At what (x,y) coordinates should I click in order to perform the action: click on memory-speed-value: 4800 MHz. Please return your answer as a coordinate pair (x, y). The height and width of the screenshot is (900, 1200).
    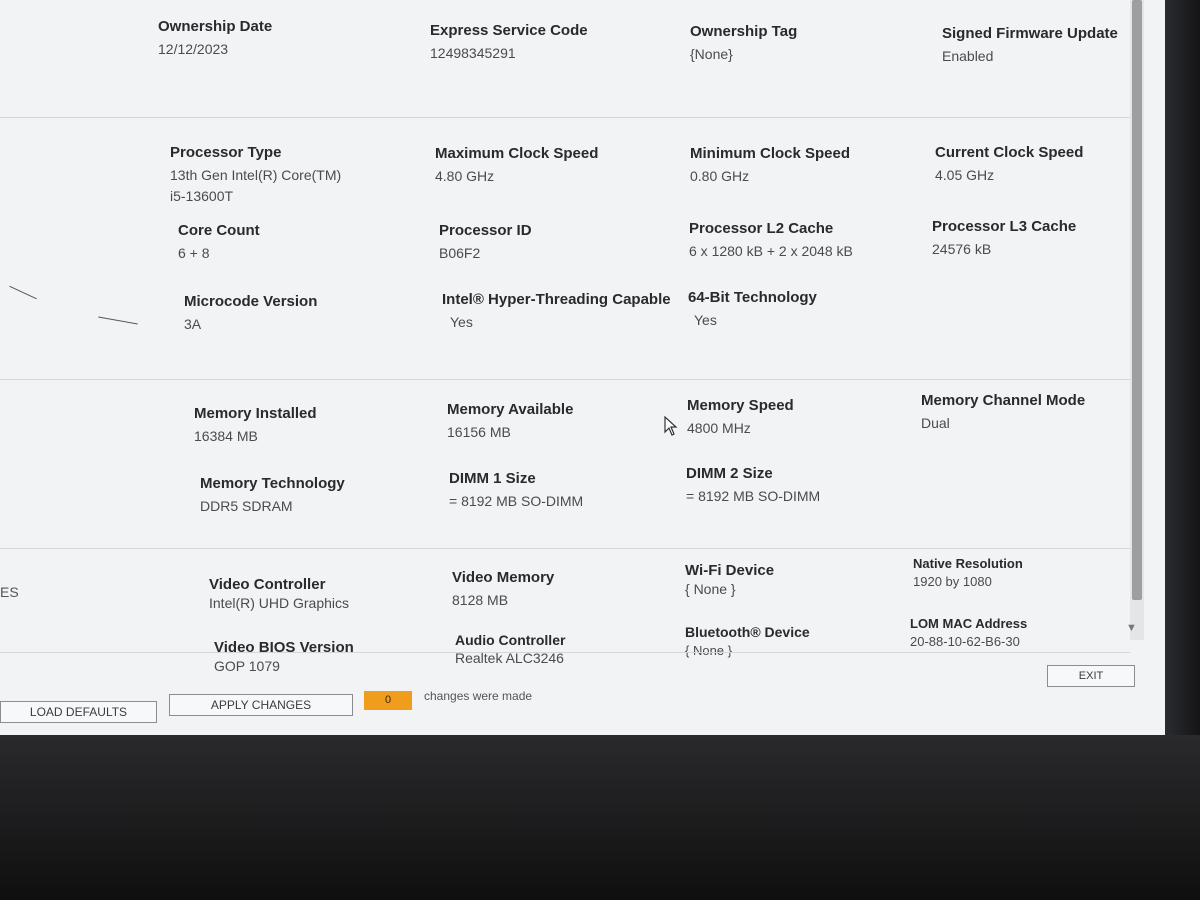
    Looking at the image, I should click on (719, 428).